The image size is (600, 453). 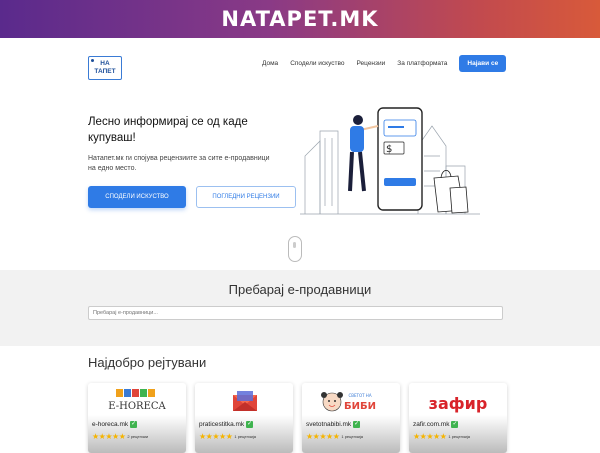 I want to click on dollar-sign: $, so click(x=389, y=149).